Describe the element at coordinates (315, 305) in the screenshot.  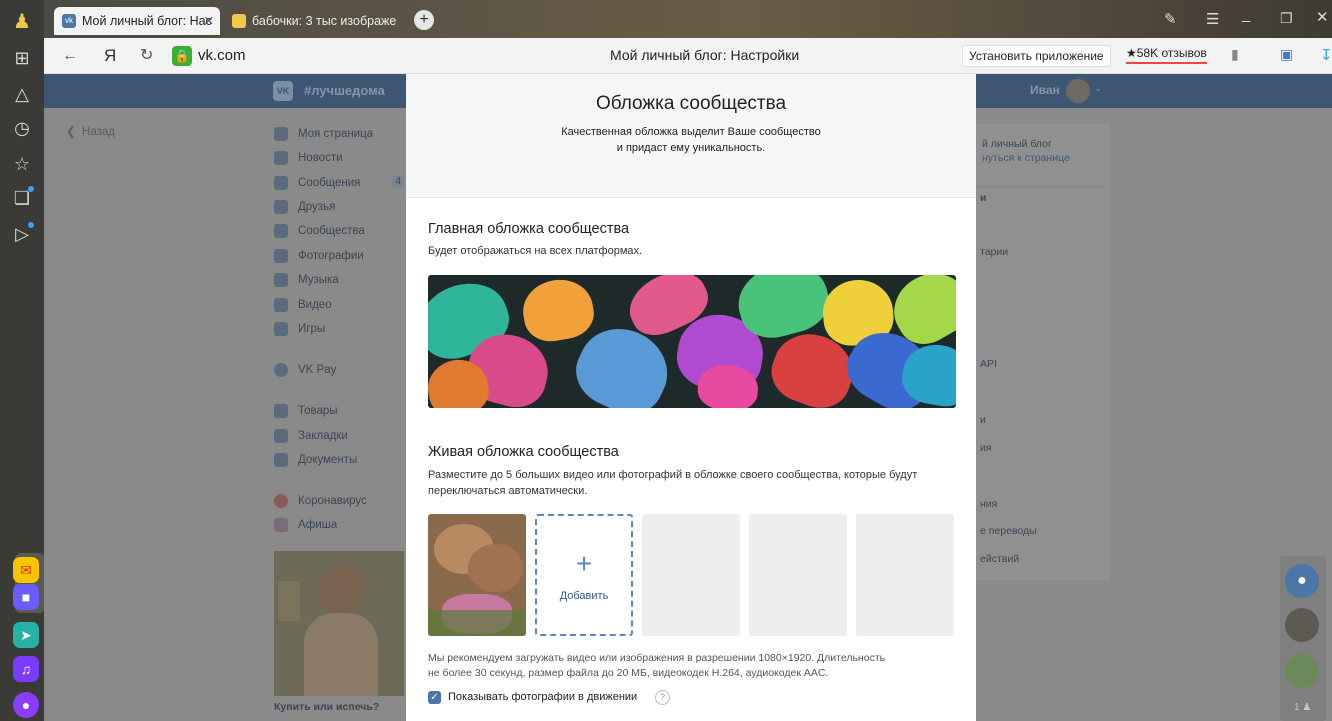
I see `menu-label: Видео` at that location.